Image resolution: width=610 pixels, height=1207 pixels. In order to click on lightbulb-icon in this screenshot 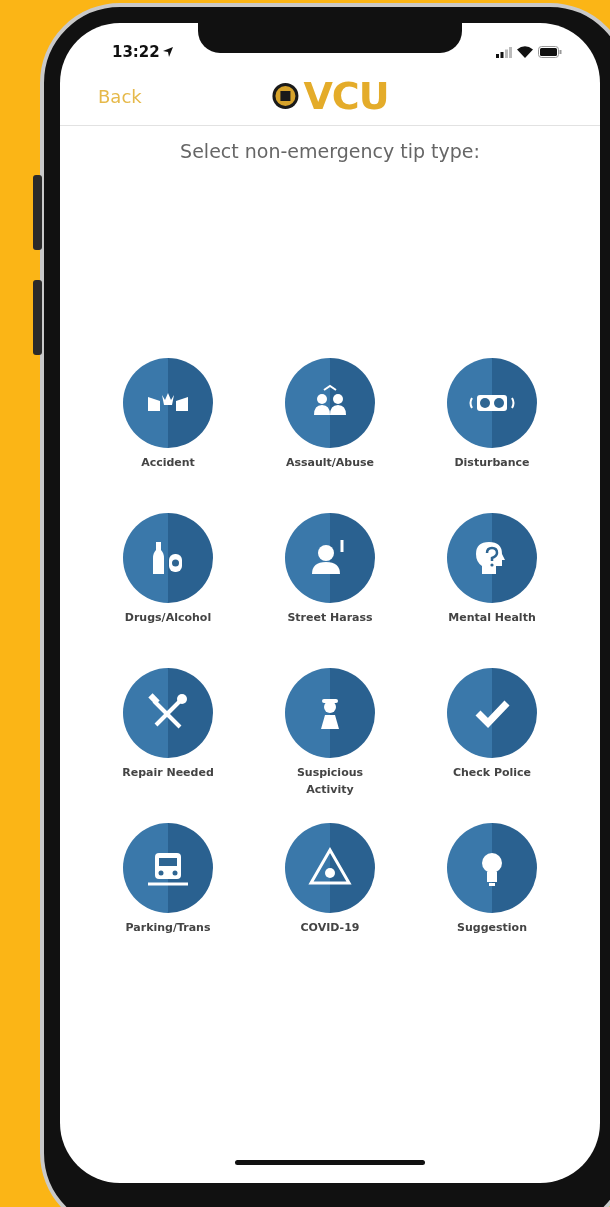, I will do `click(492, 868)`.